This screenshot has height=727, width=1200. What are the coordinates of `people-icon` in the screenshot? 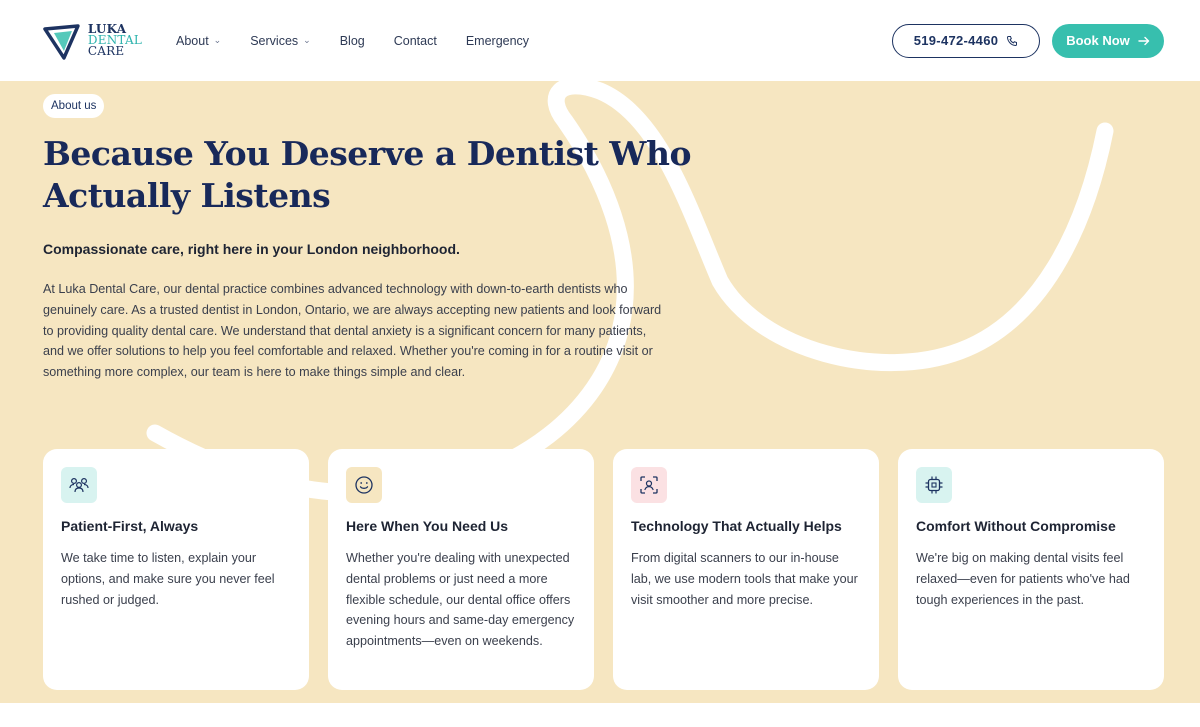 It's located at (79, 485).